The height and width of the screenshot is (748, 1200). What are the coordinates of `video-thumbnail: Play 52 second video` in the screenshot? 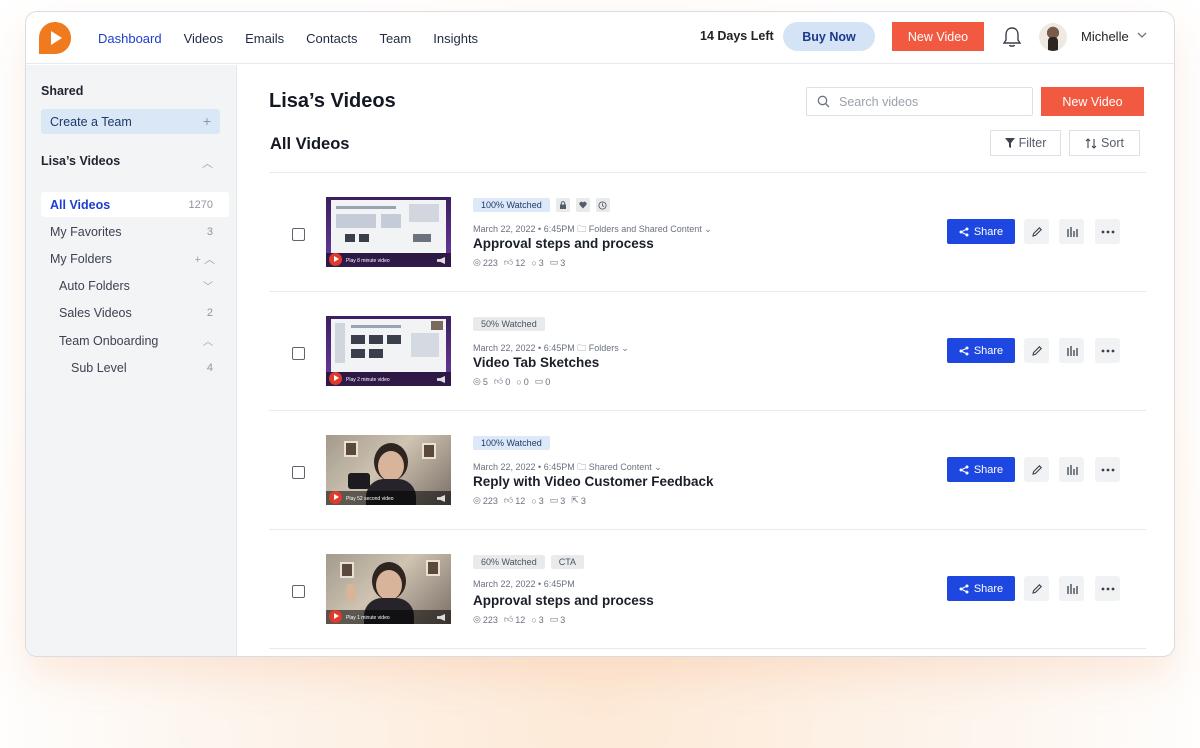 It's located at (388, 470).